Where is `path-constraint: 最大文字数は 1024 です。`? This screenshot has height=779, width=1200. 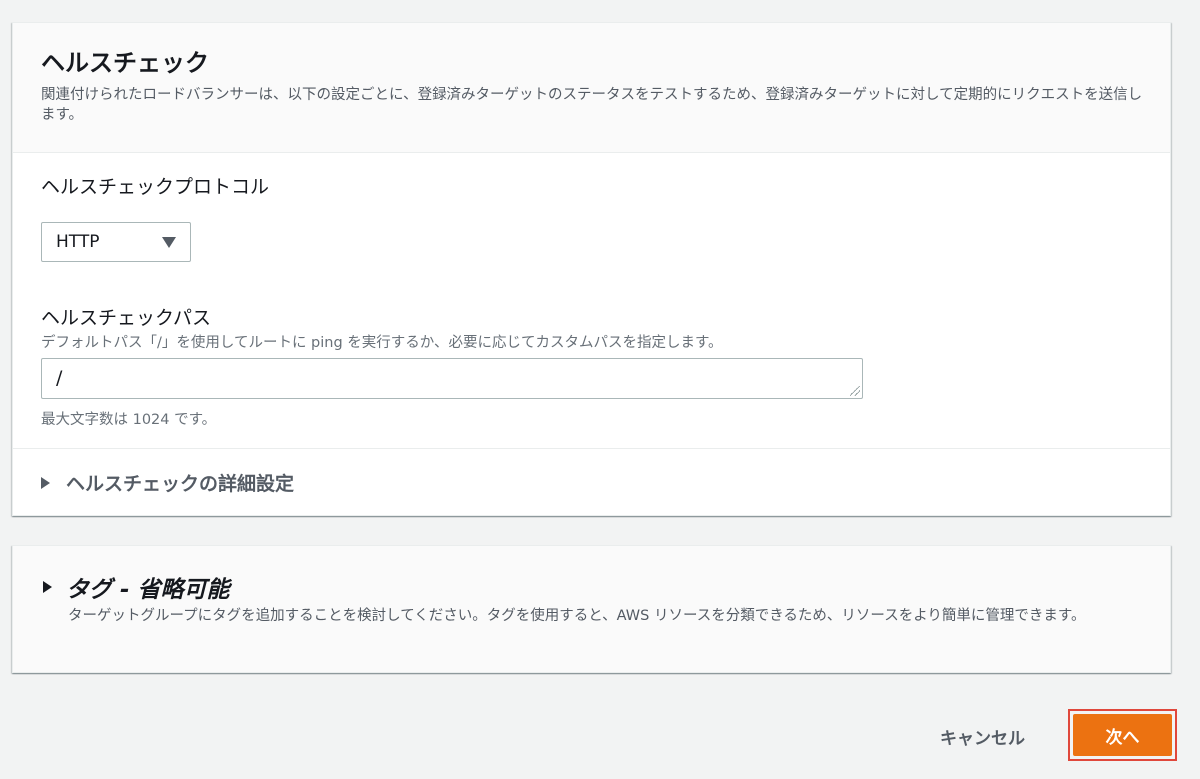 path-constraint: 最大文字数は 1024 です。 is located at coordinates (129, 420).